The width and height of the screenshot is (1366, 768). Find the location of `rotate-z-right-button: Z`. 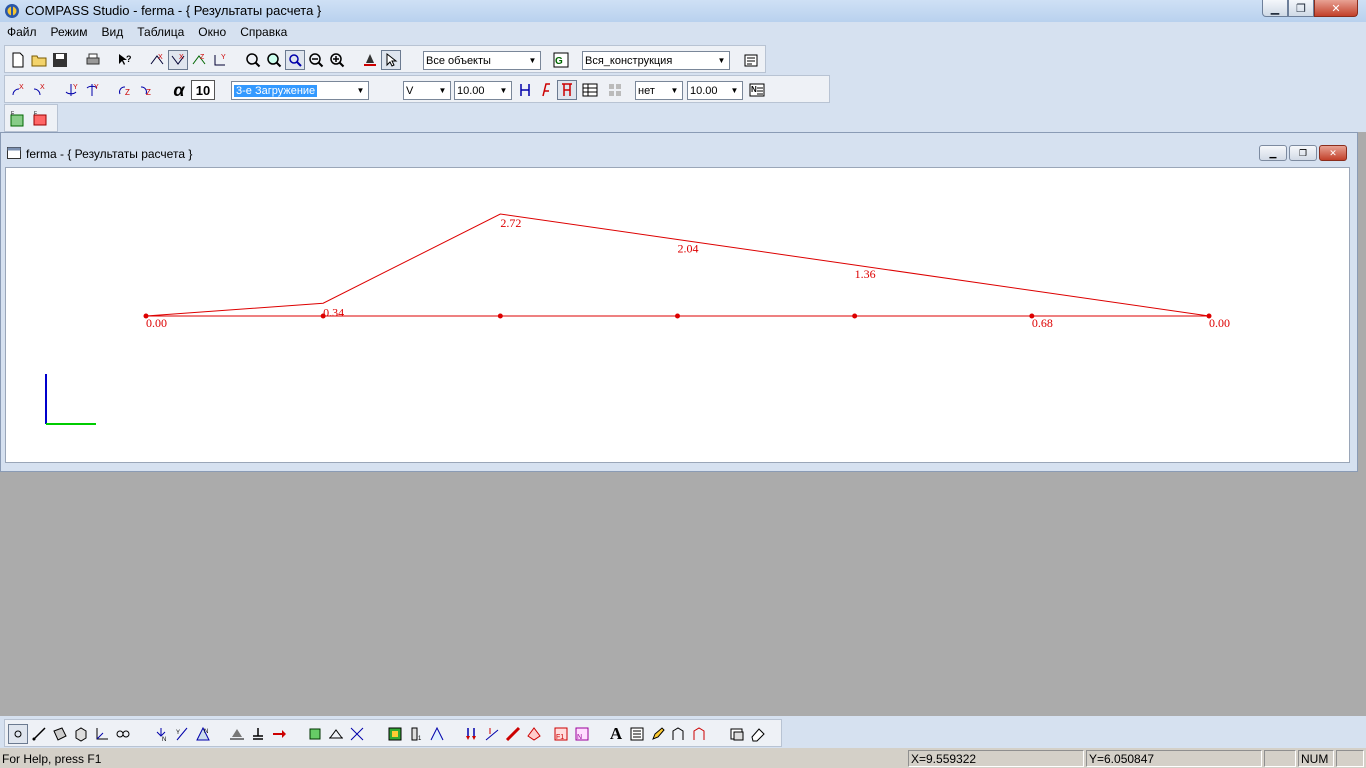

rotate-z-right-button: Z is located at coordinates (146, 90).